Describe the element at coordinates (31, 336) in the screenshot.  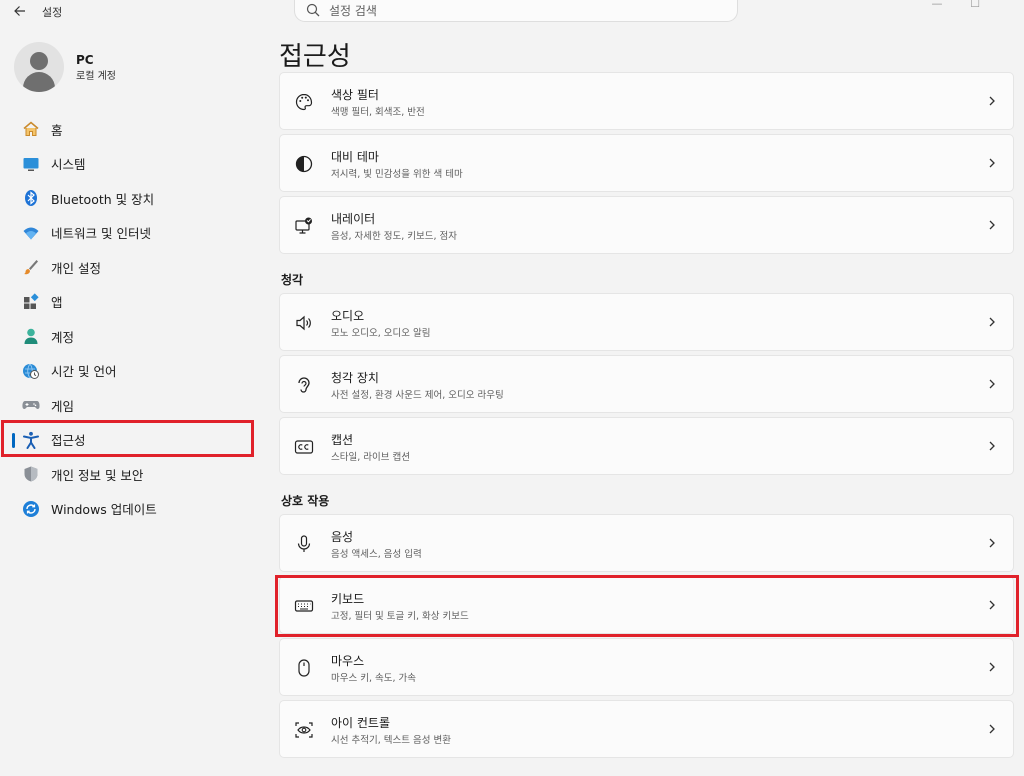
I see `person-icon` at that location.